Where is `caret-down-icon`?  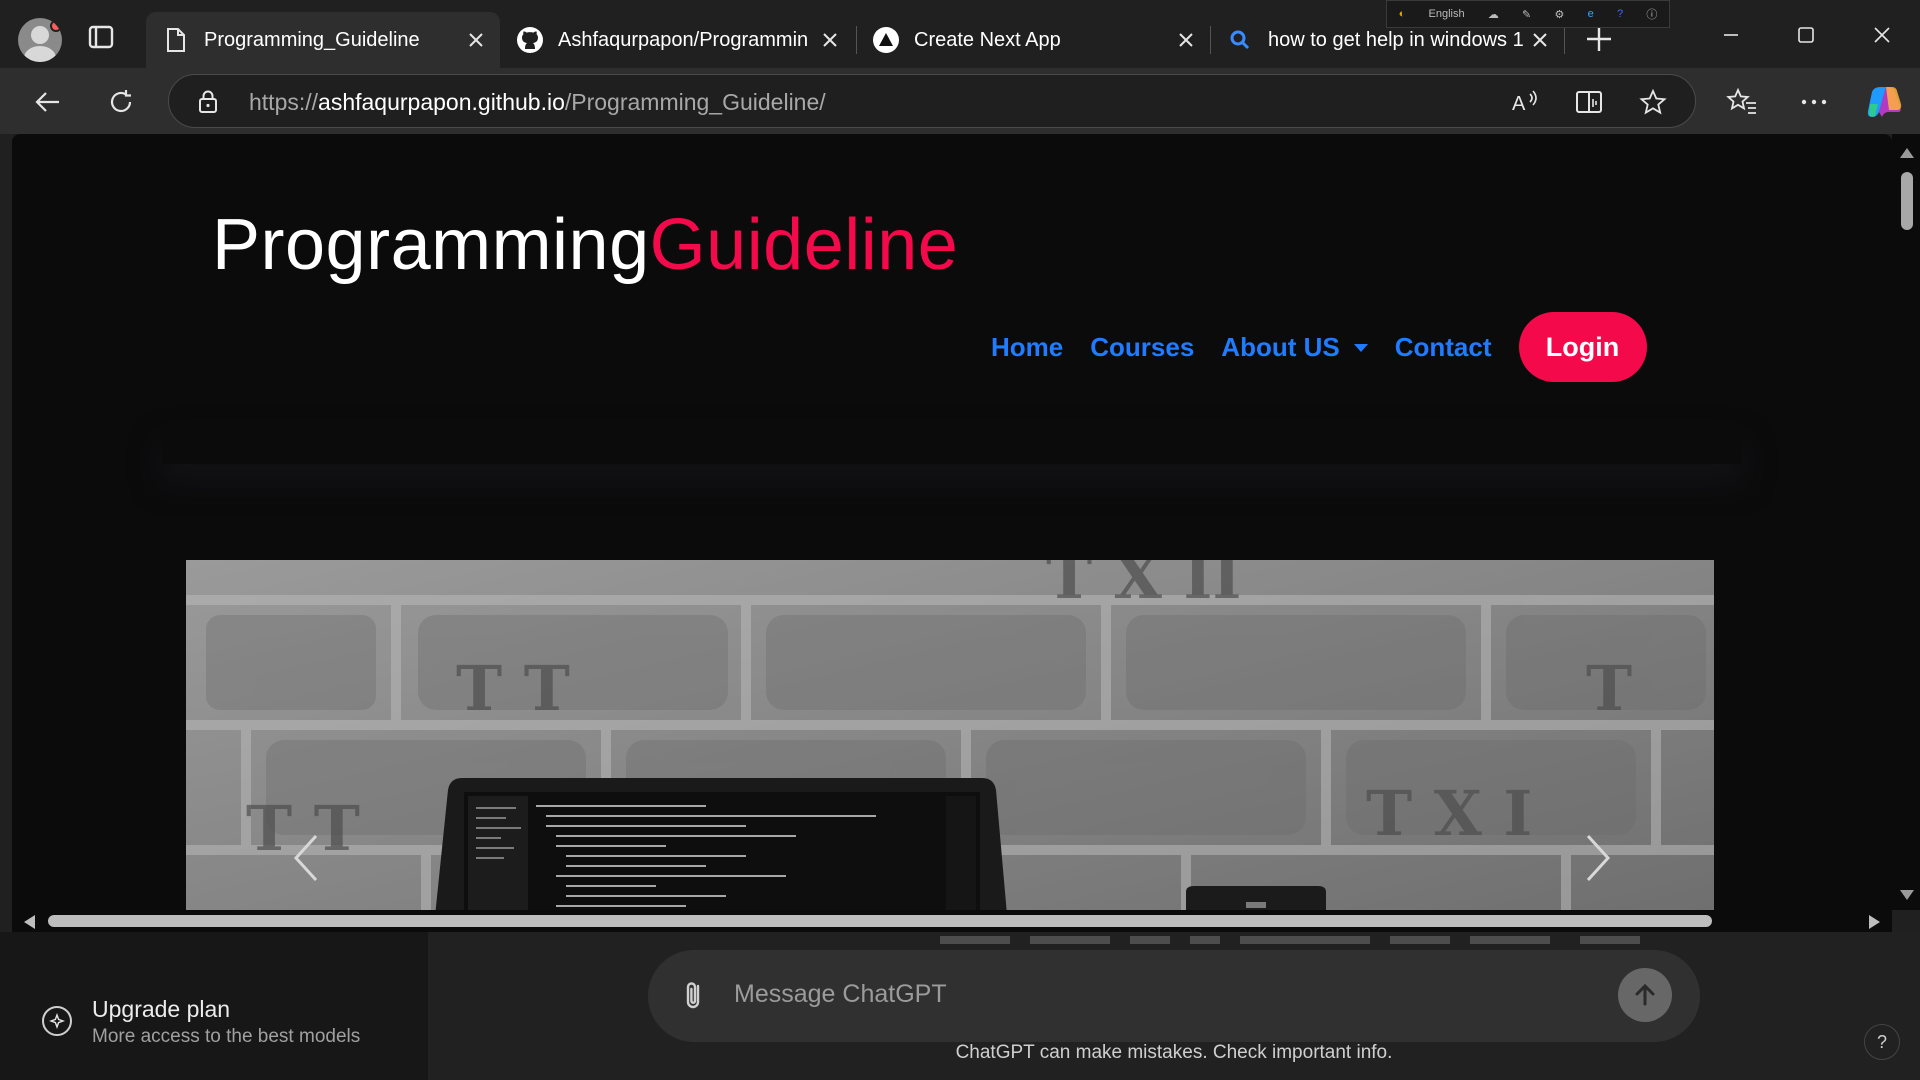
caret-down-icon is located at coordinates (1360, 348).